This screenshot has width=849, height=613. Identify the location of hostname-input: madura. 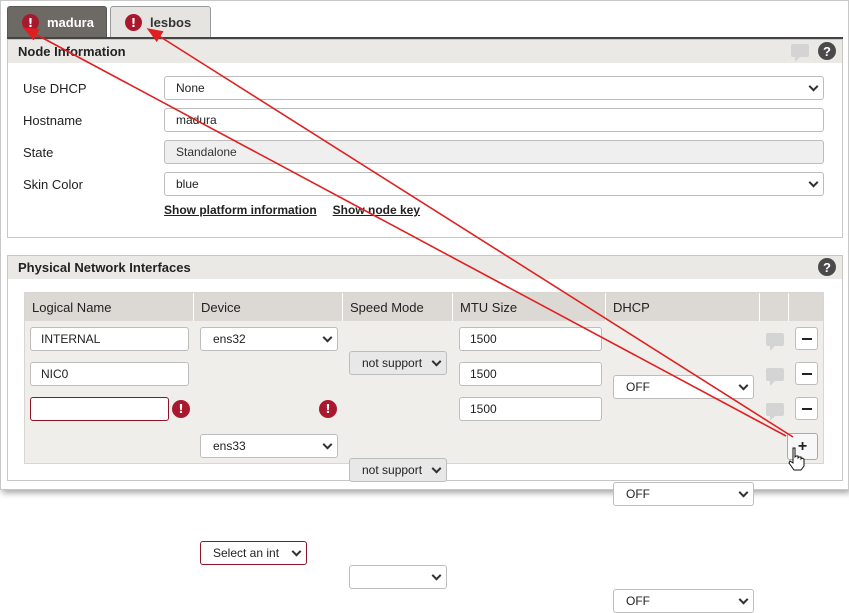
(494, 120).